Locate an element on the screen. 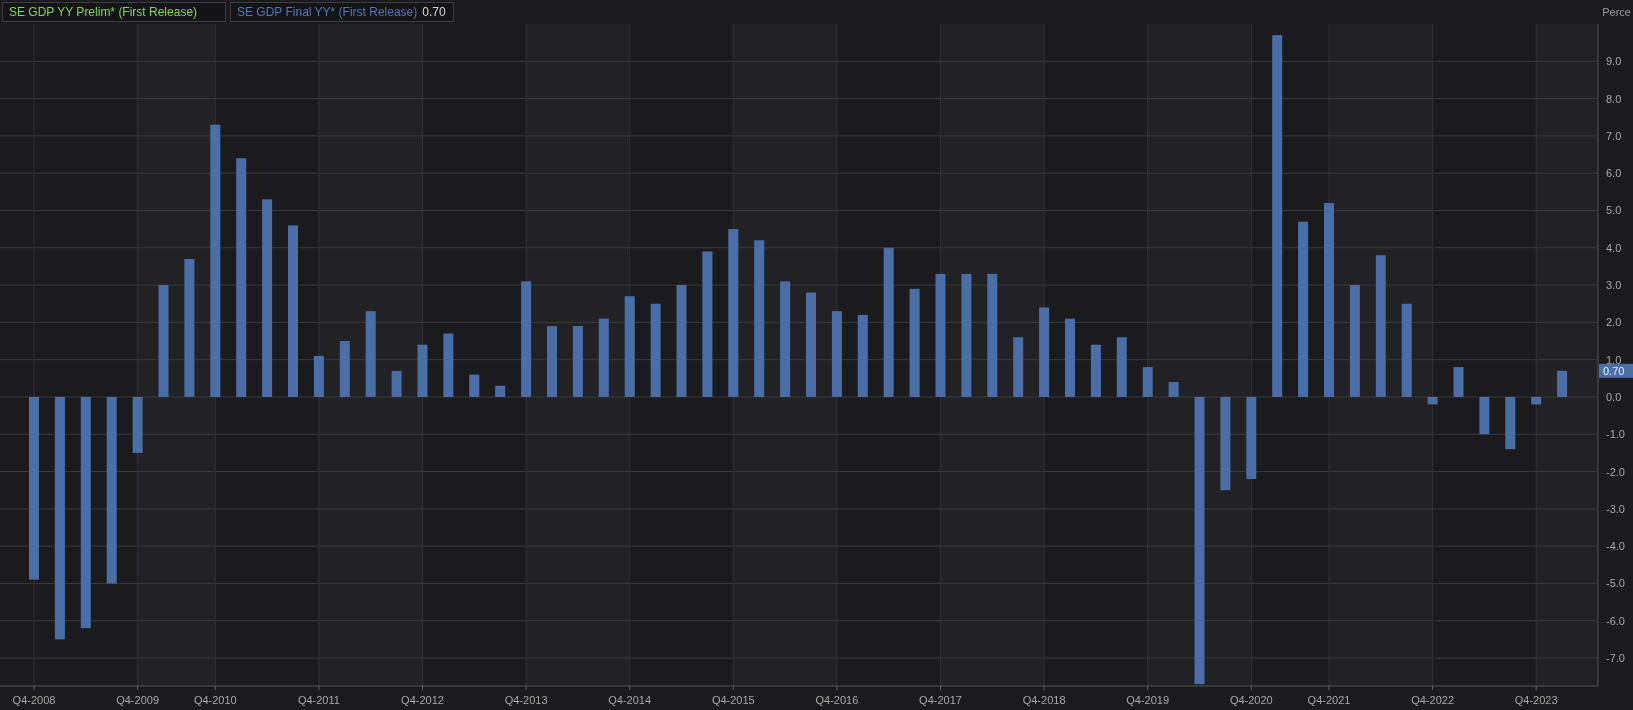 The height and width of the screenshot is (710, 1633). y-axis-label: -6.0 is located at coordinates (1615, 620).